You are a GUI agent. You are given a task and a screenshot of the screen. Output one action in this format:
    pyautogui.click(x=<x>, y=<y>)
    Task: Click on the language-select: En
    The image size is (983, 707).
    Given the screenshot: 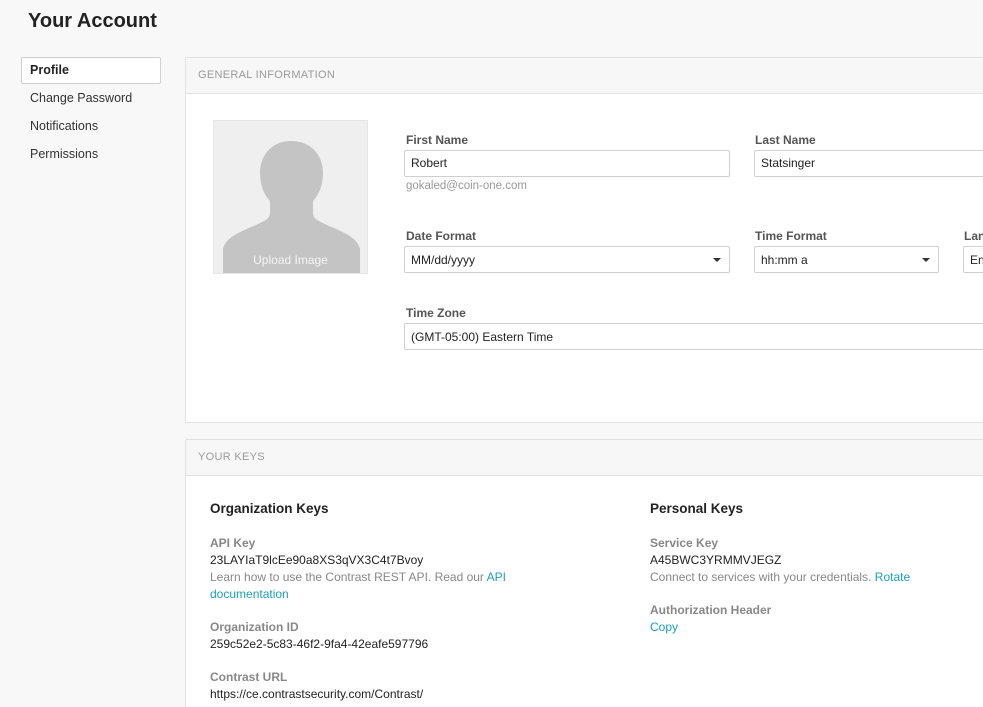 What is the action you would take?
    pyautogui.click(x=973, y=259)
    